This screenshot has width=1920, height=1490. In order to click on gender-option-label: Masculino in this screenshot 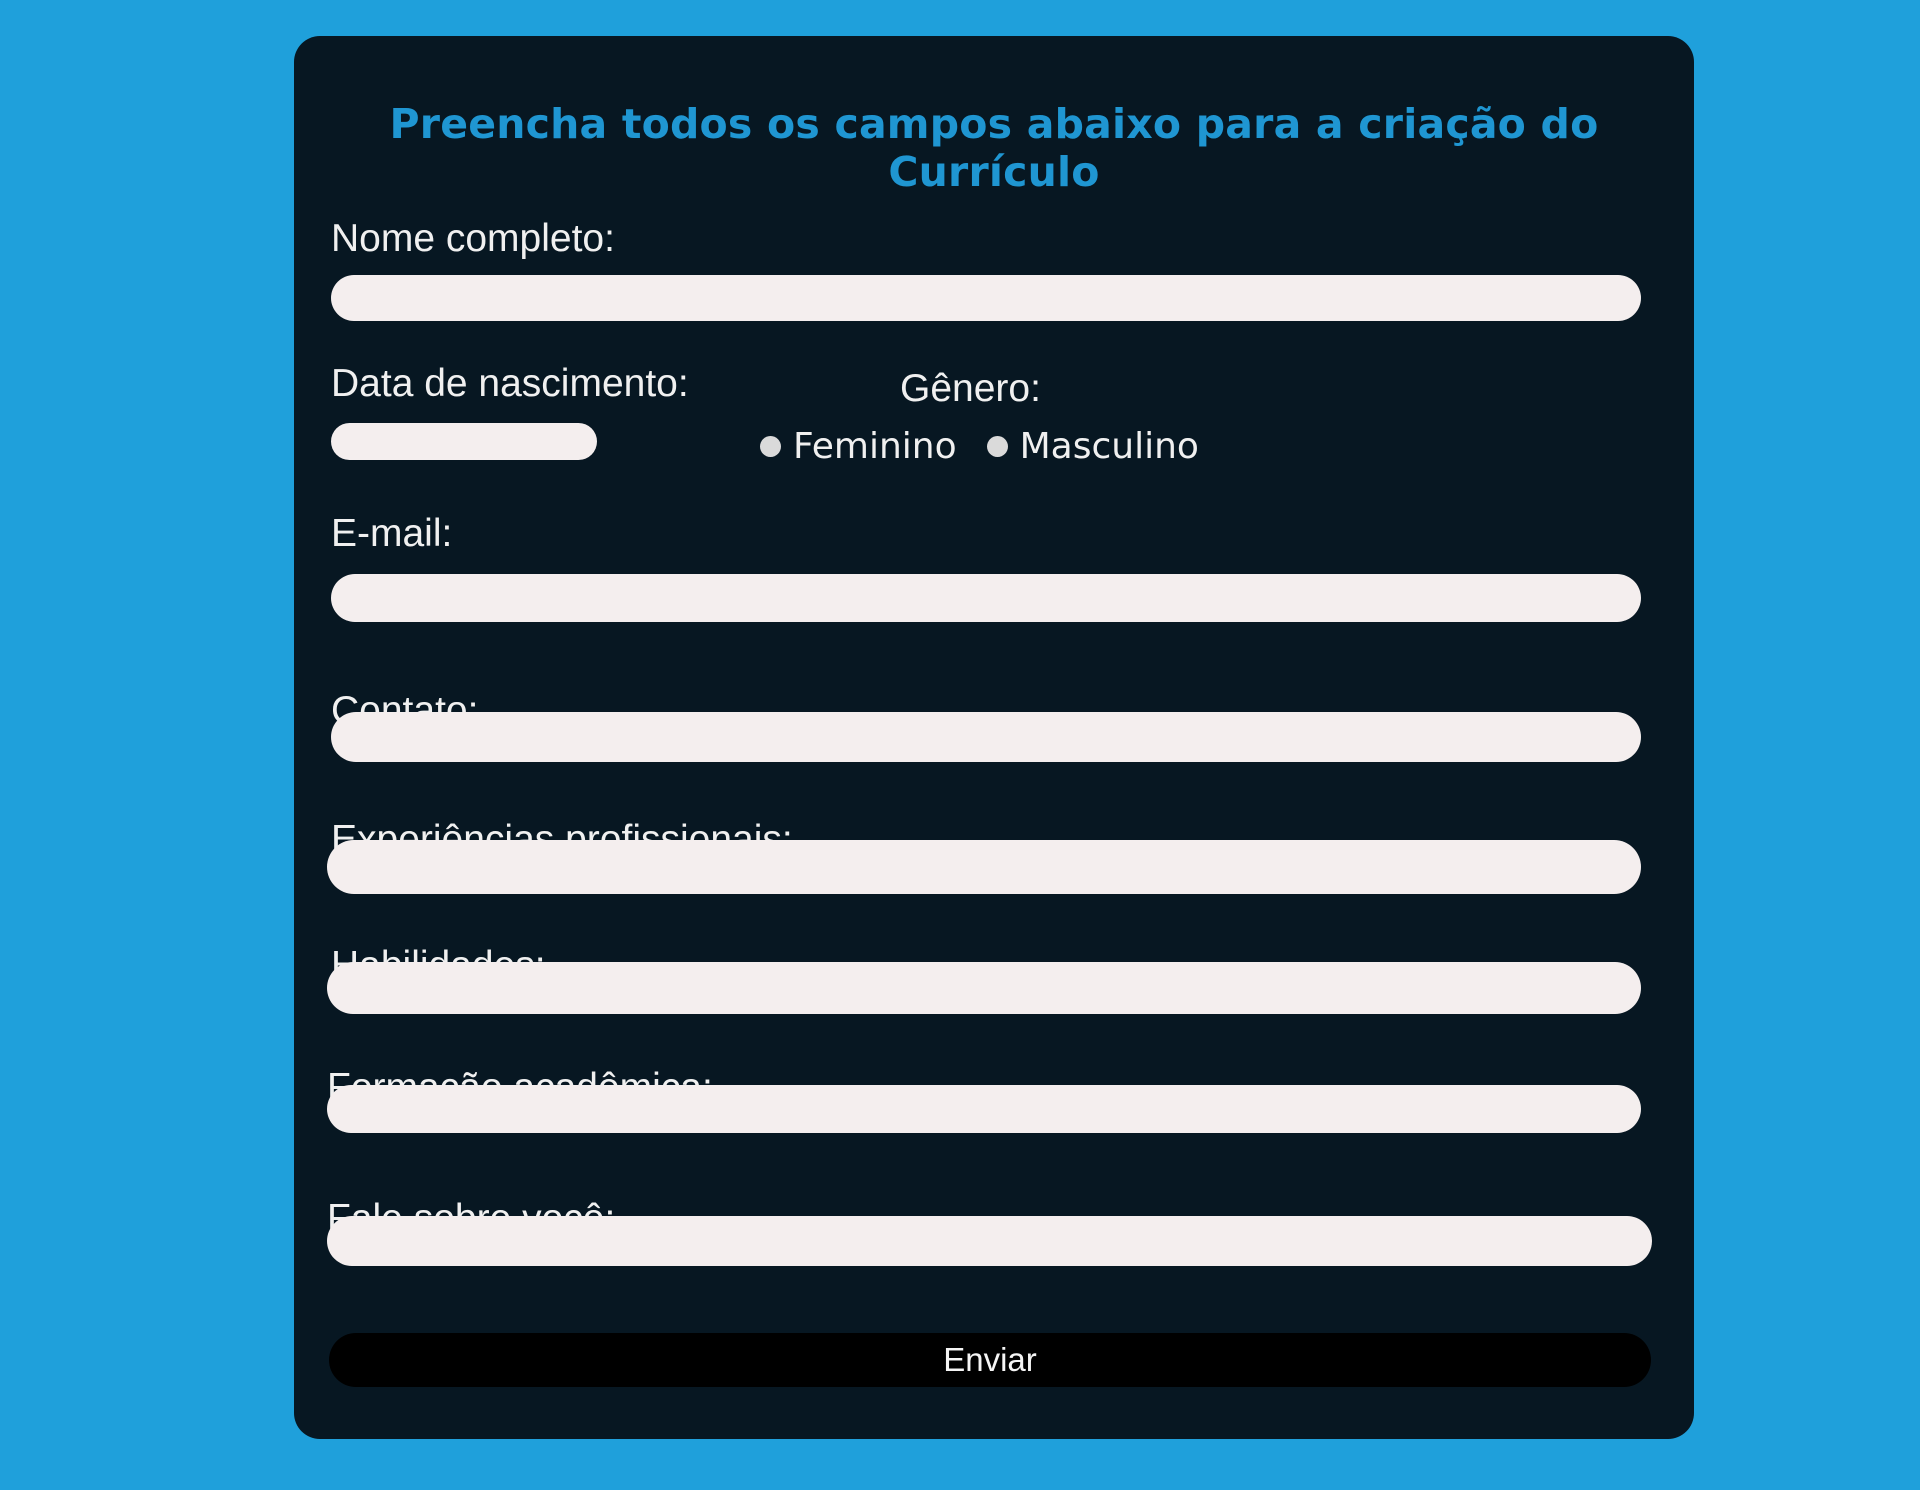, I will do `click(1109, 446)`.